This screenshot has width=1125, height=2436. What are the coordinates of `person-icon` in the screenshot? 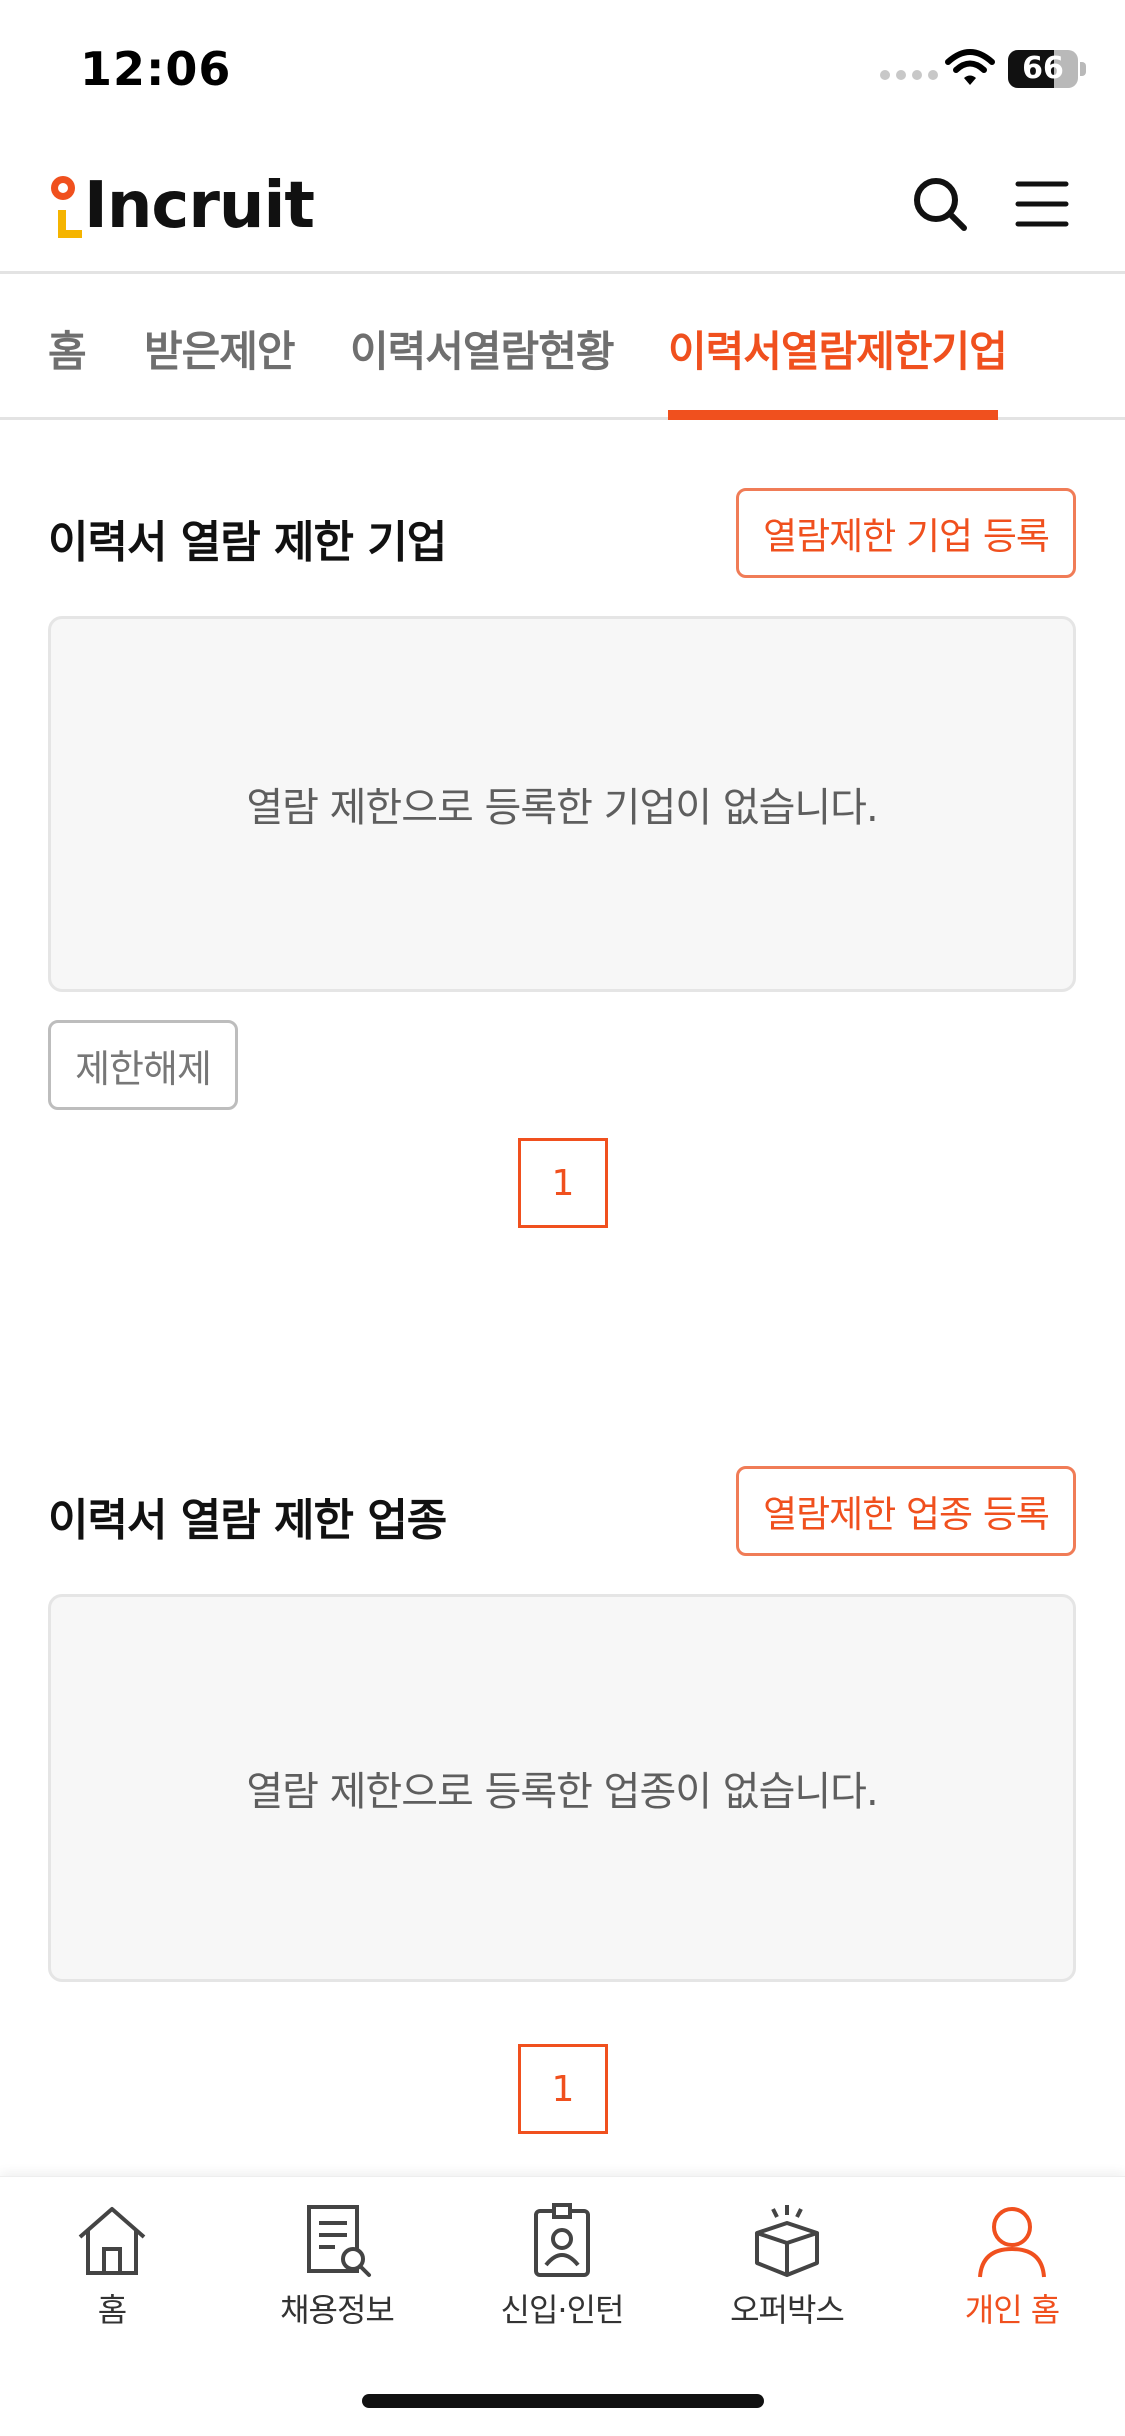 It's located at (1012, 2242).